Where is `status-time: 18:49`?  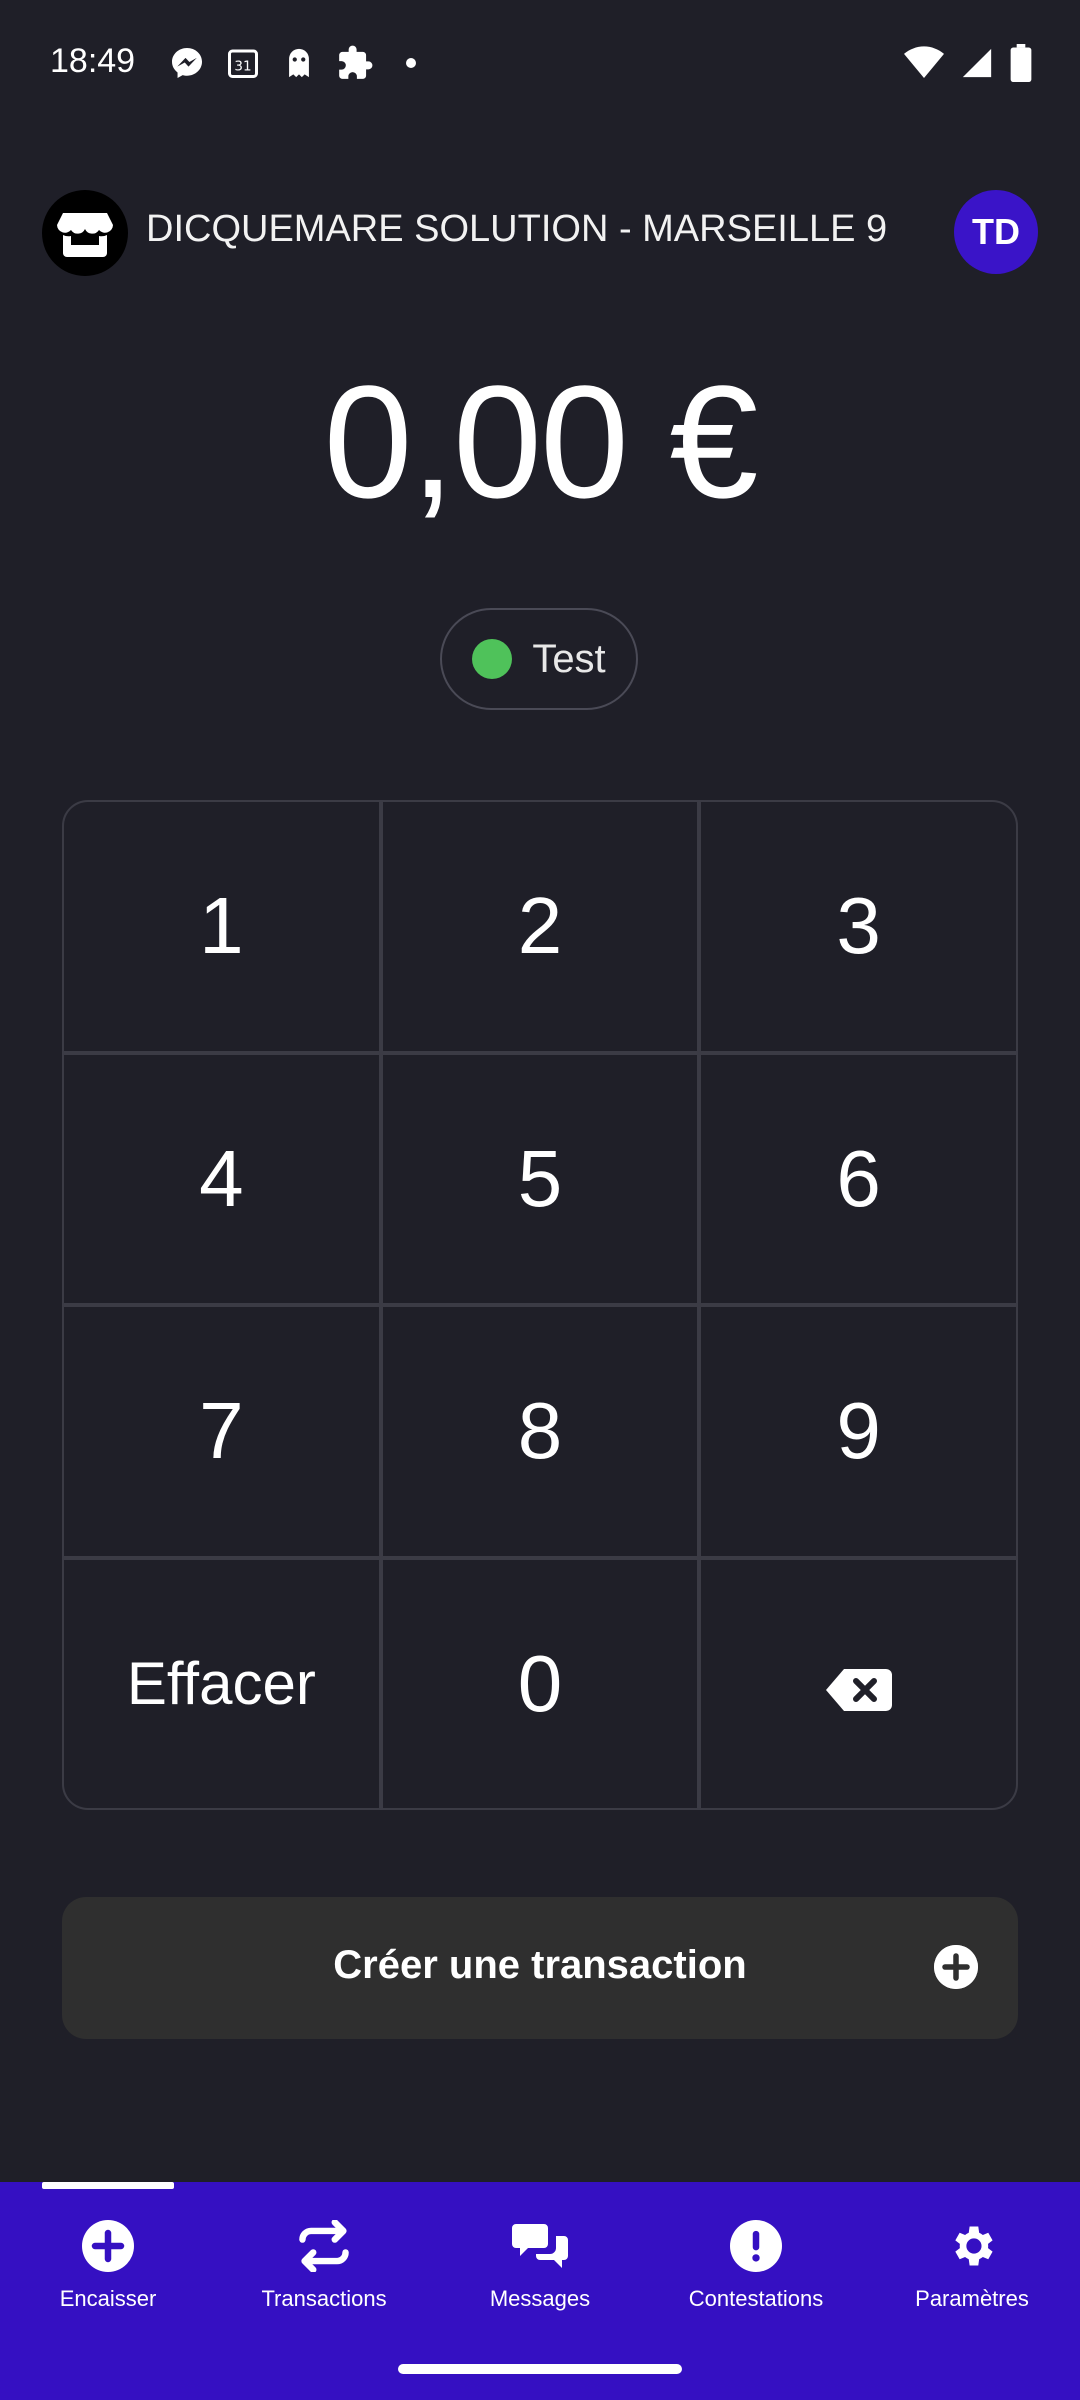
status-time: 18:49 is located at coordinates (93, 61).